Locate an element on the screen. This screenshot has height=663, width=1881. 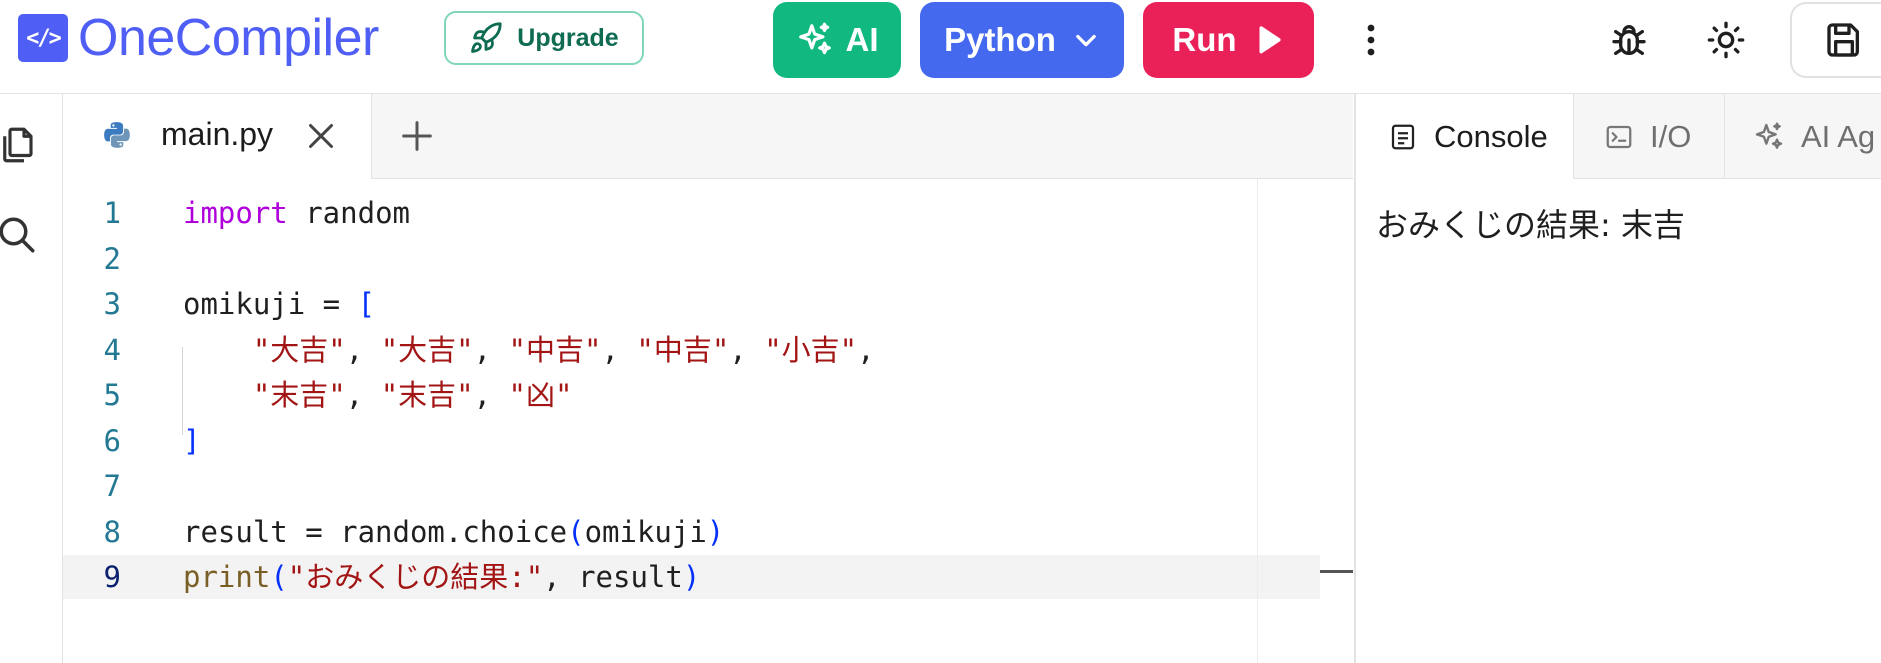
left-rail is located at coordinates (31, 378).